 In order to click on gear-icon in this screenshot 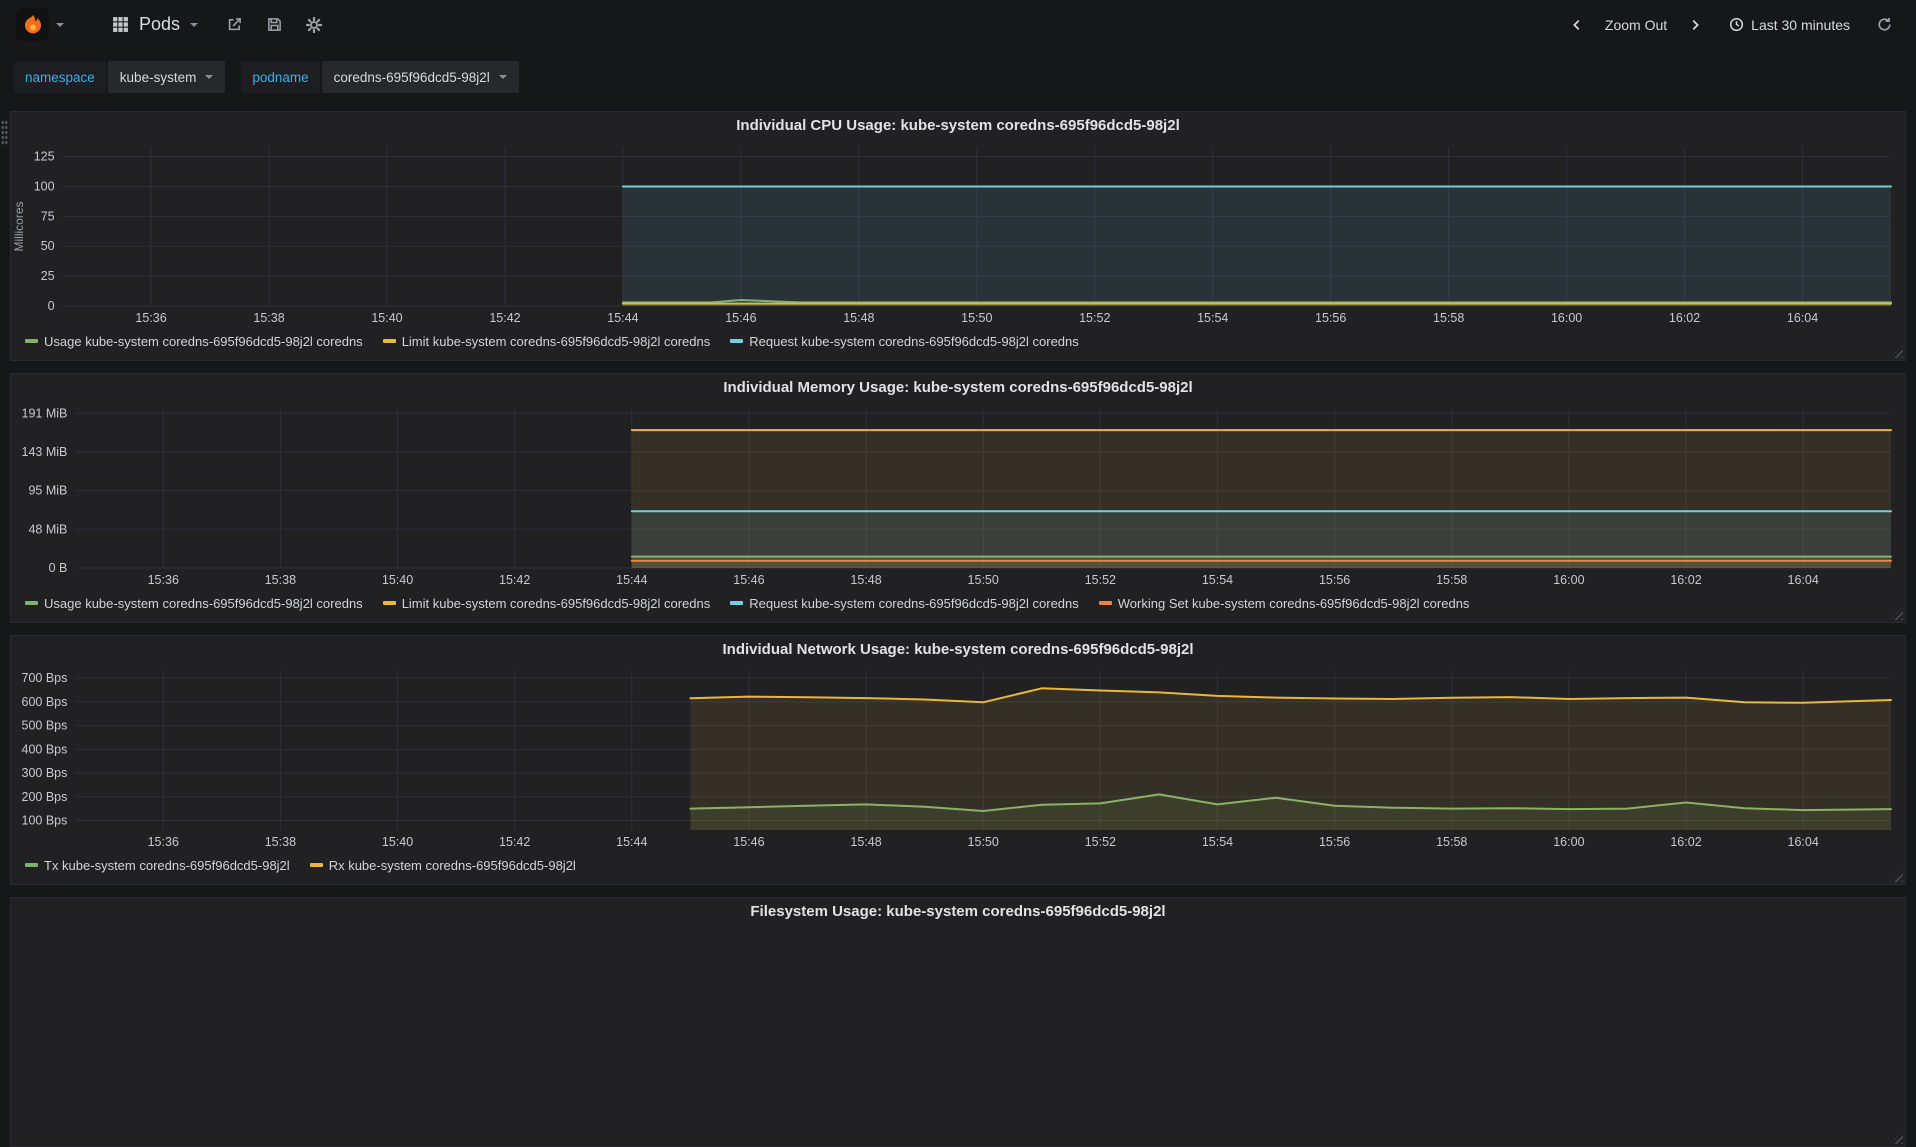, I will do `click(314, 24)`.